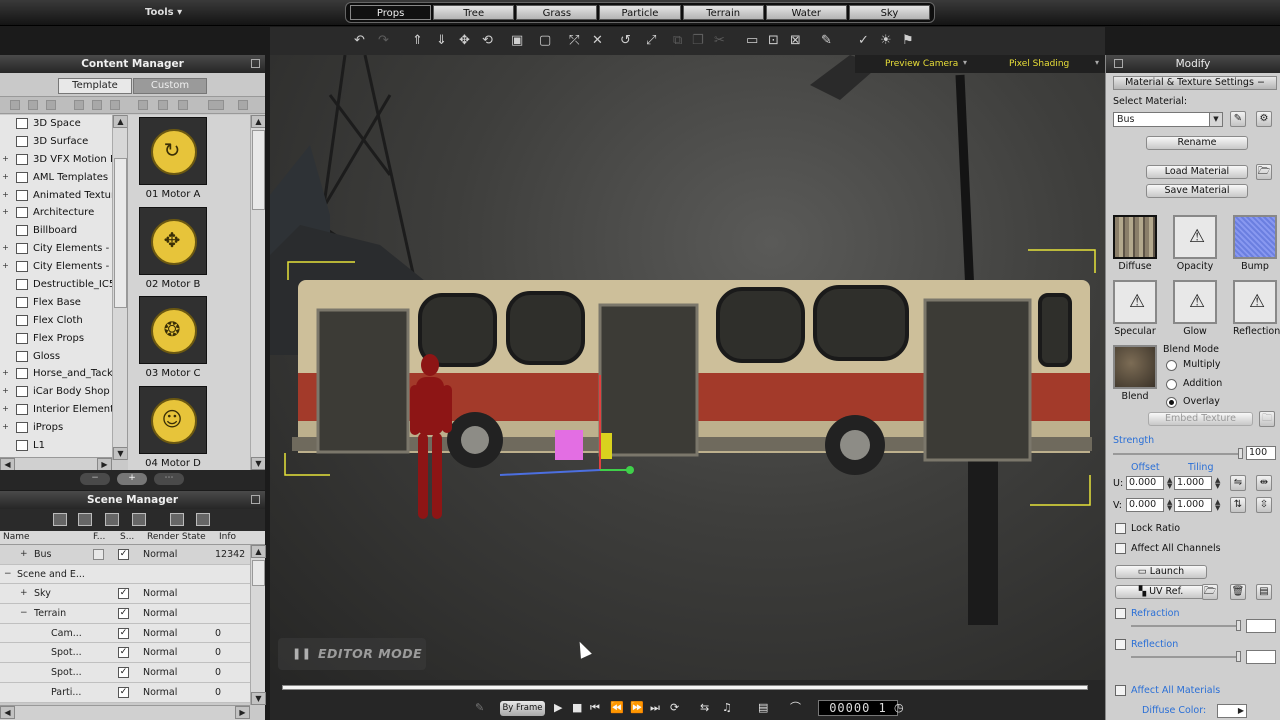 The width and height of the screenshot is (1280, 720). Describe the element at coordinates (1267, 419) in the screenshot. I see `texture-folder-icon: 🗀` at that location.